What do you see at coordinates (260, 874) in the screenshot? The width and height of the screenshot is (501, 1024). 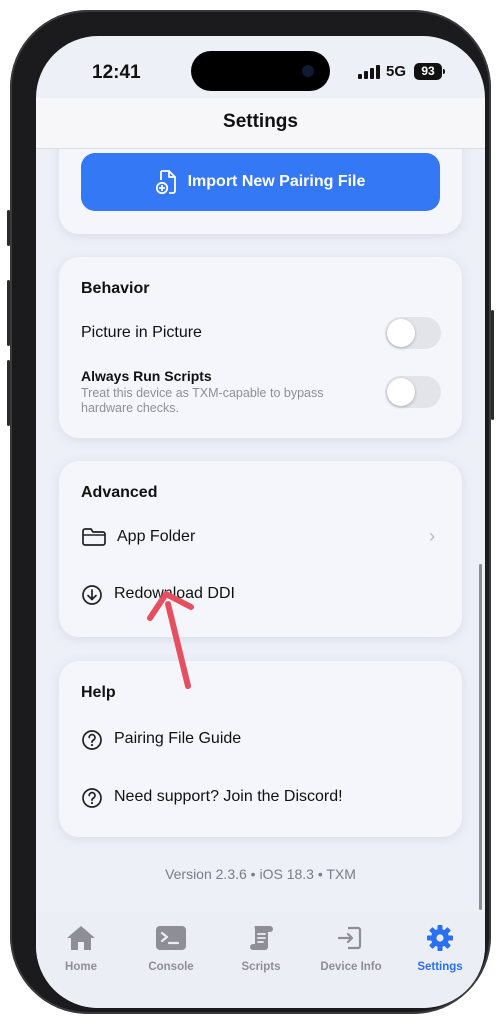 I see `version-label: Version 2.3.6 • iOS 18.3 • TXM` at bounding box center [260, 874].